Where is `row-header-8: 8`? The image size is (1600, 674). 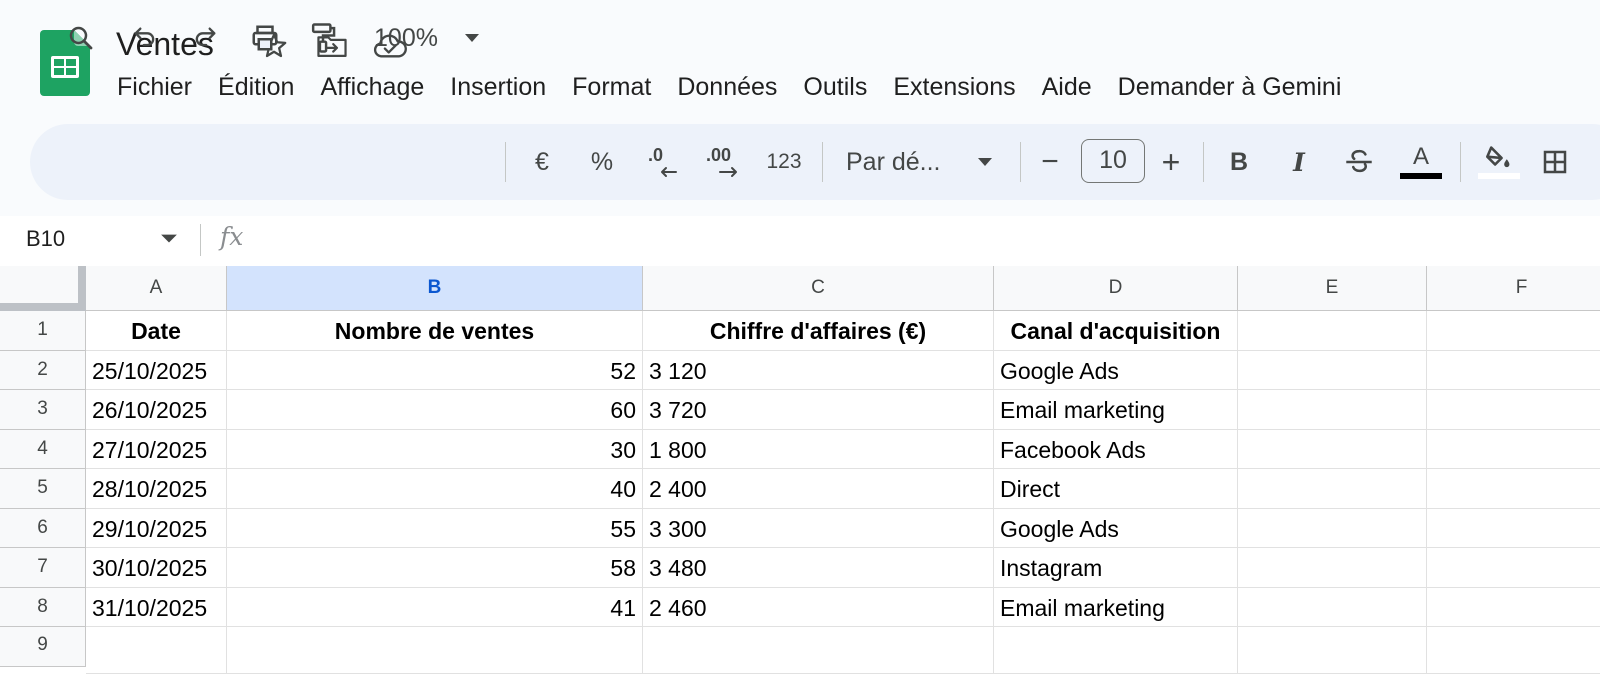 row-header-8: 8 is located at coordinates (43, 607).